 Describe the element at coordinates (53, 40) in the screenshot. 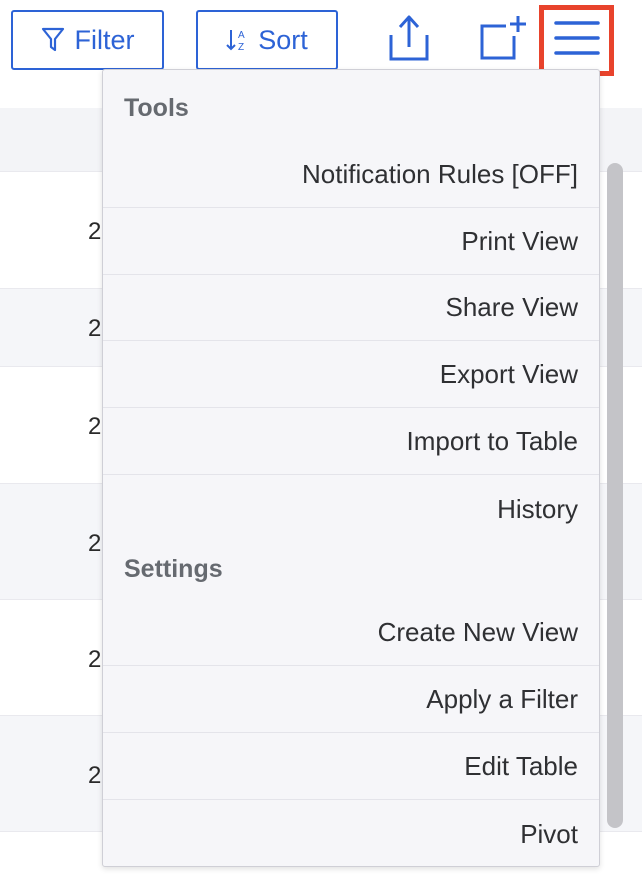

I see `funnel-icon` at that location.